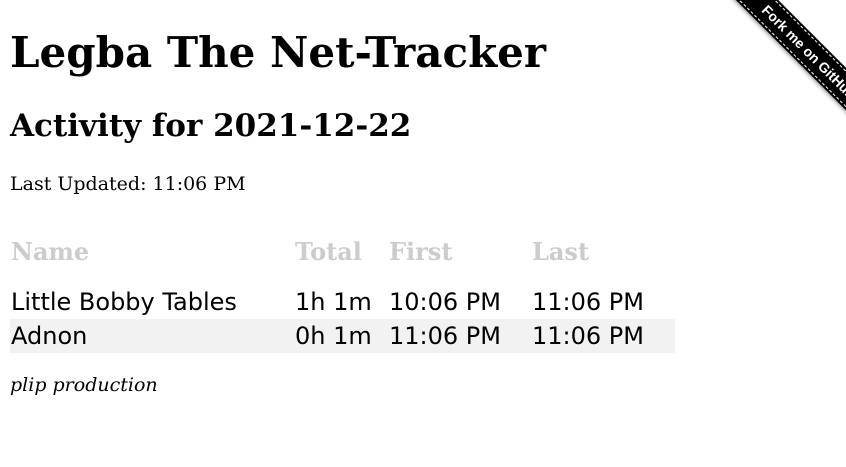 Image resolution: width=846 pixels, height=467 pixels. I want to click on footer-credit: plip production, so click(84, 385).